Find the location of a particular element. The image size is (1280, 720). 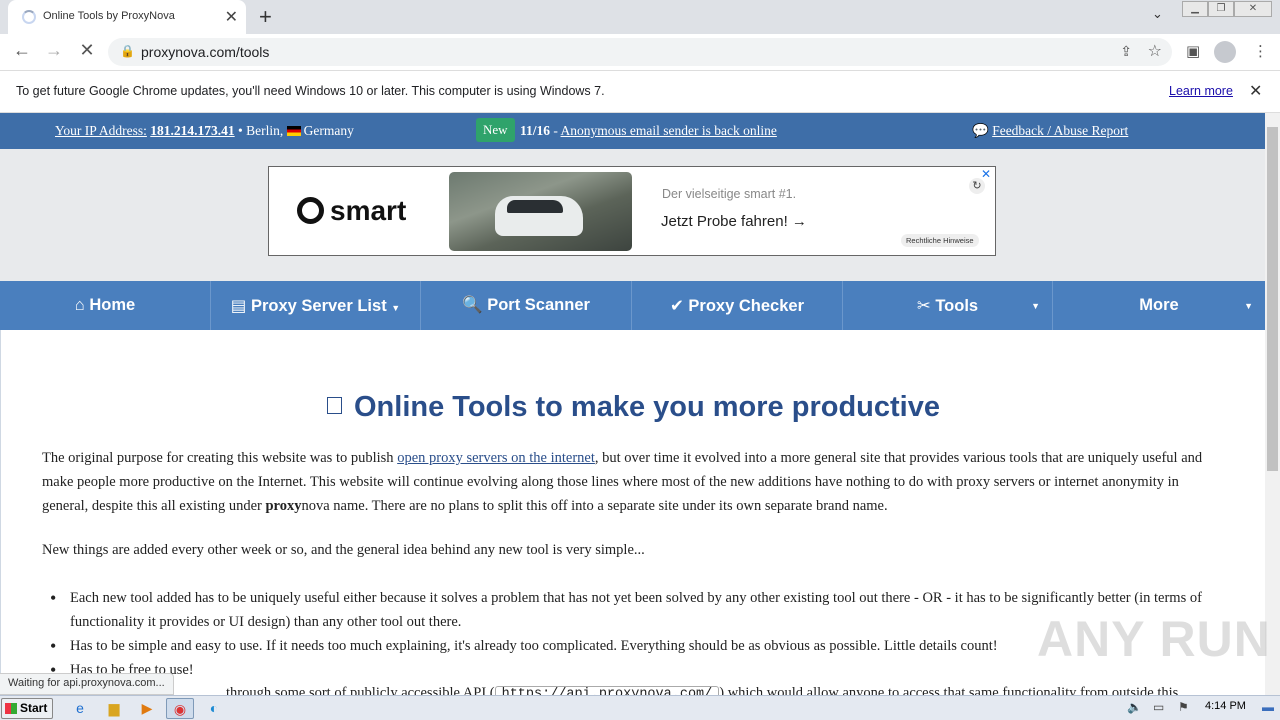

nav-proxy-list-label: Proxy Server List is located at coordinates (319, 306).